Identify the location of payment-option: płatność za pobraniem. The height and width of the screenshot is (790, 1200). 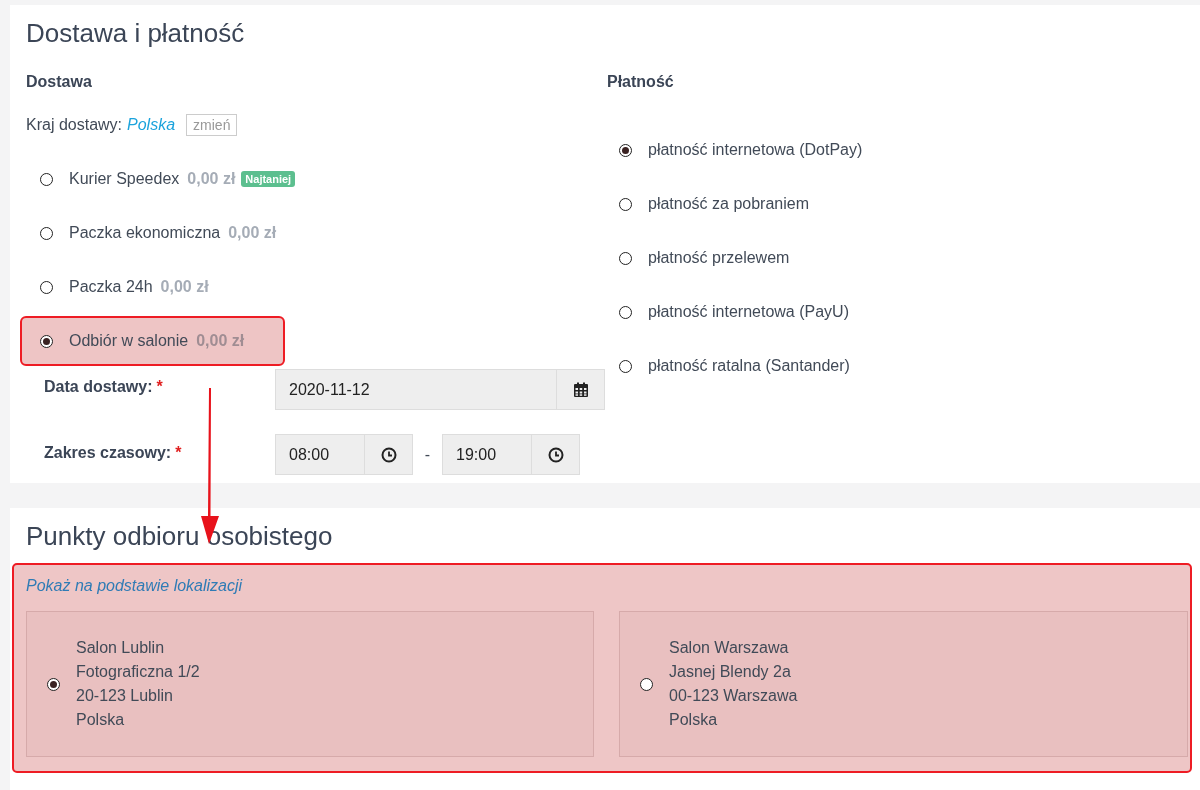
(895, 204).